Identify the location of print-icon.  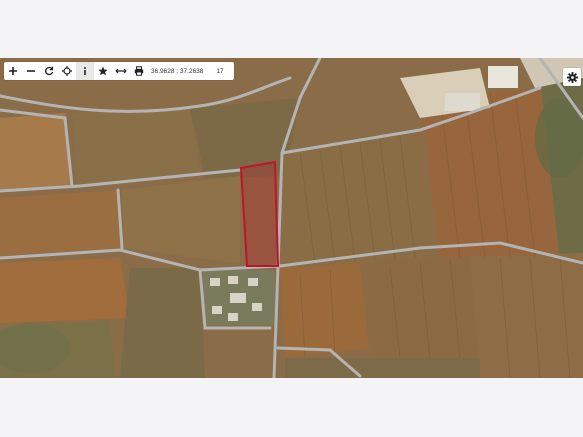
(139, 71).